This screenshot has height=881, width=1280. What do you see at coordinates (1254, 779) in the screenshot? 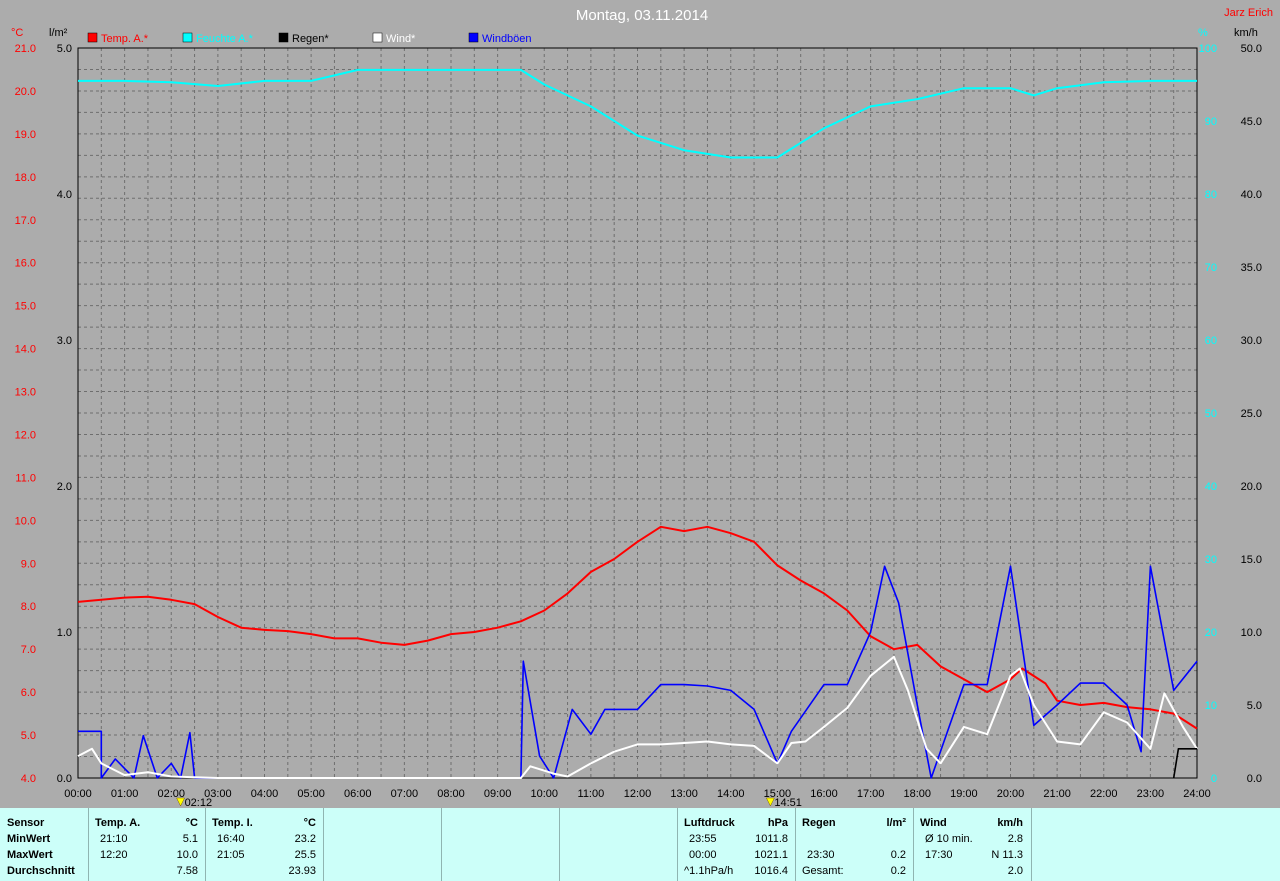
I see `wind-tick-label: 0.0` at bounding box center [1254, 779].